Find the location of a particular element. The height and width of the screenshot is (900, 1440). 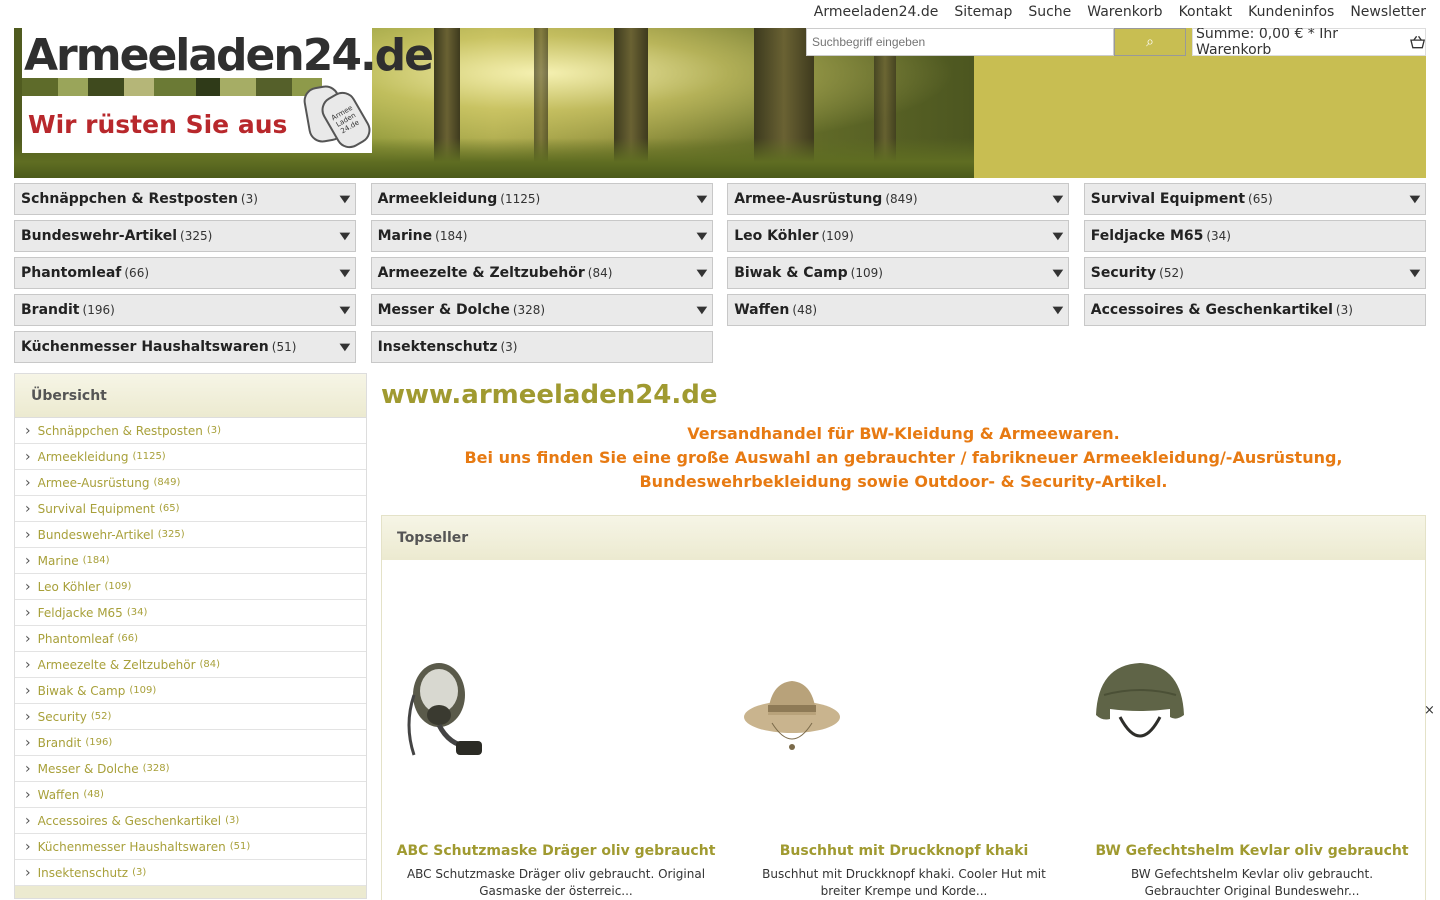

category-item: Marine (184) ▼ is located at coordinates (541, 236).